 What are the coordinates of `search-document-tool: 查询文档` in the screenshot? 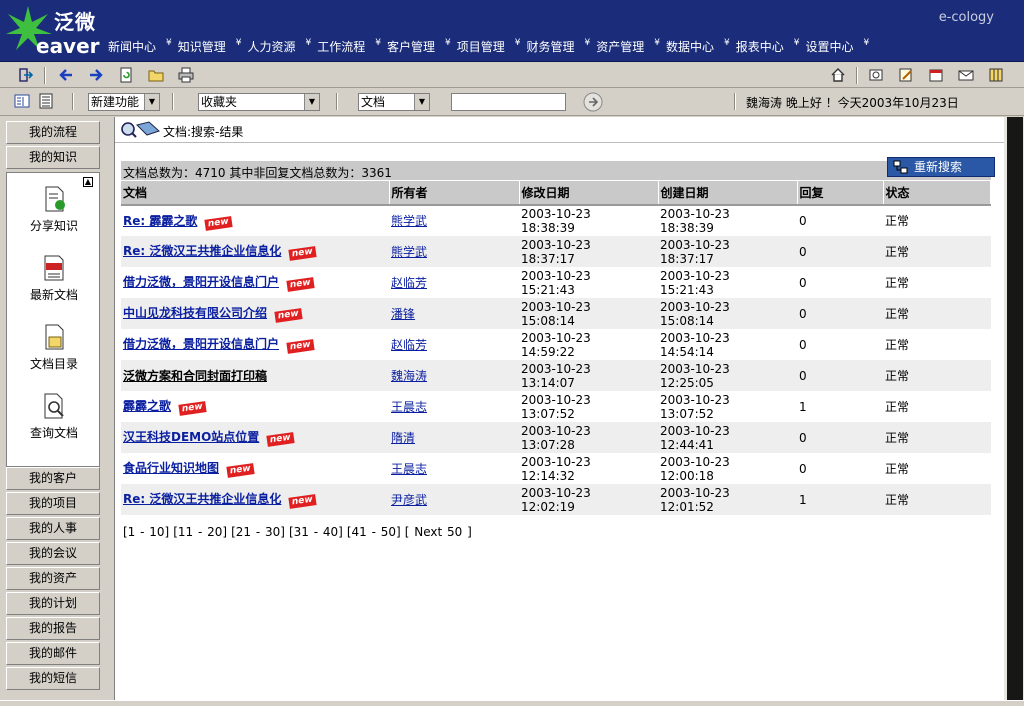 It's located at (54, 416).